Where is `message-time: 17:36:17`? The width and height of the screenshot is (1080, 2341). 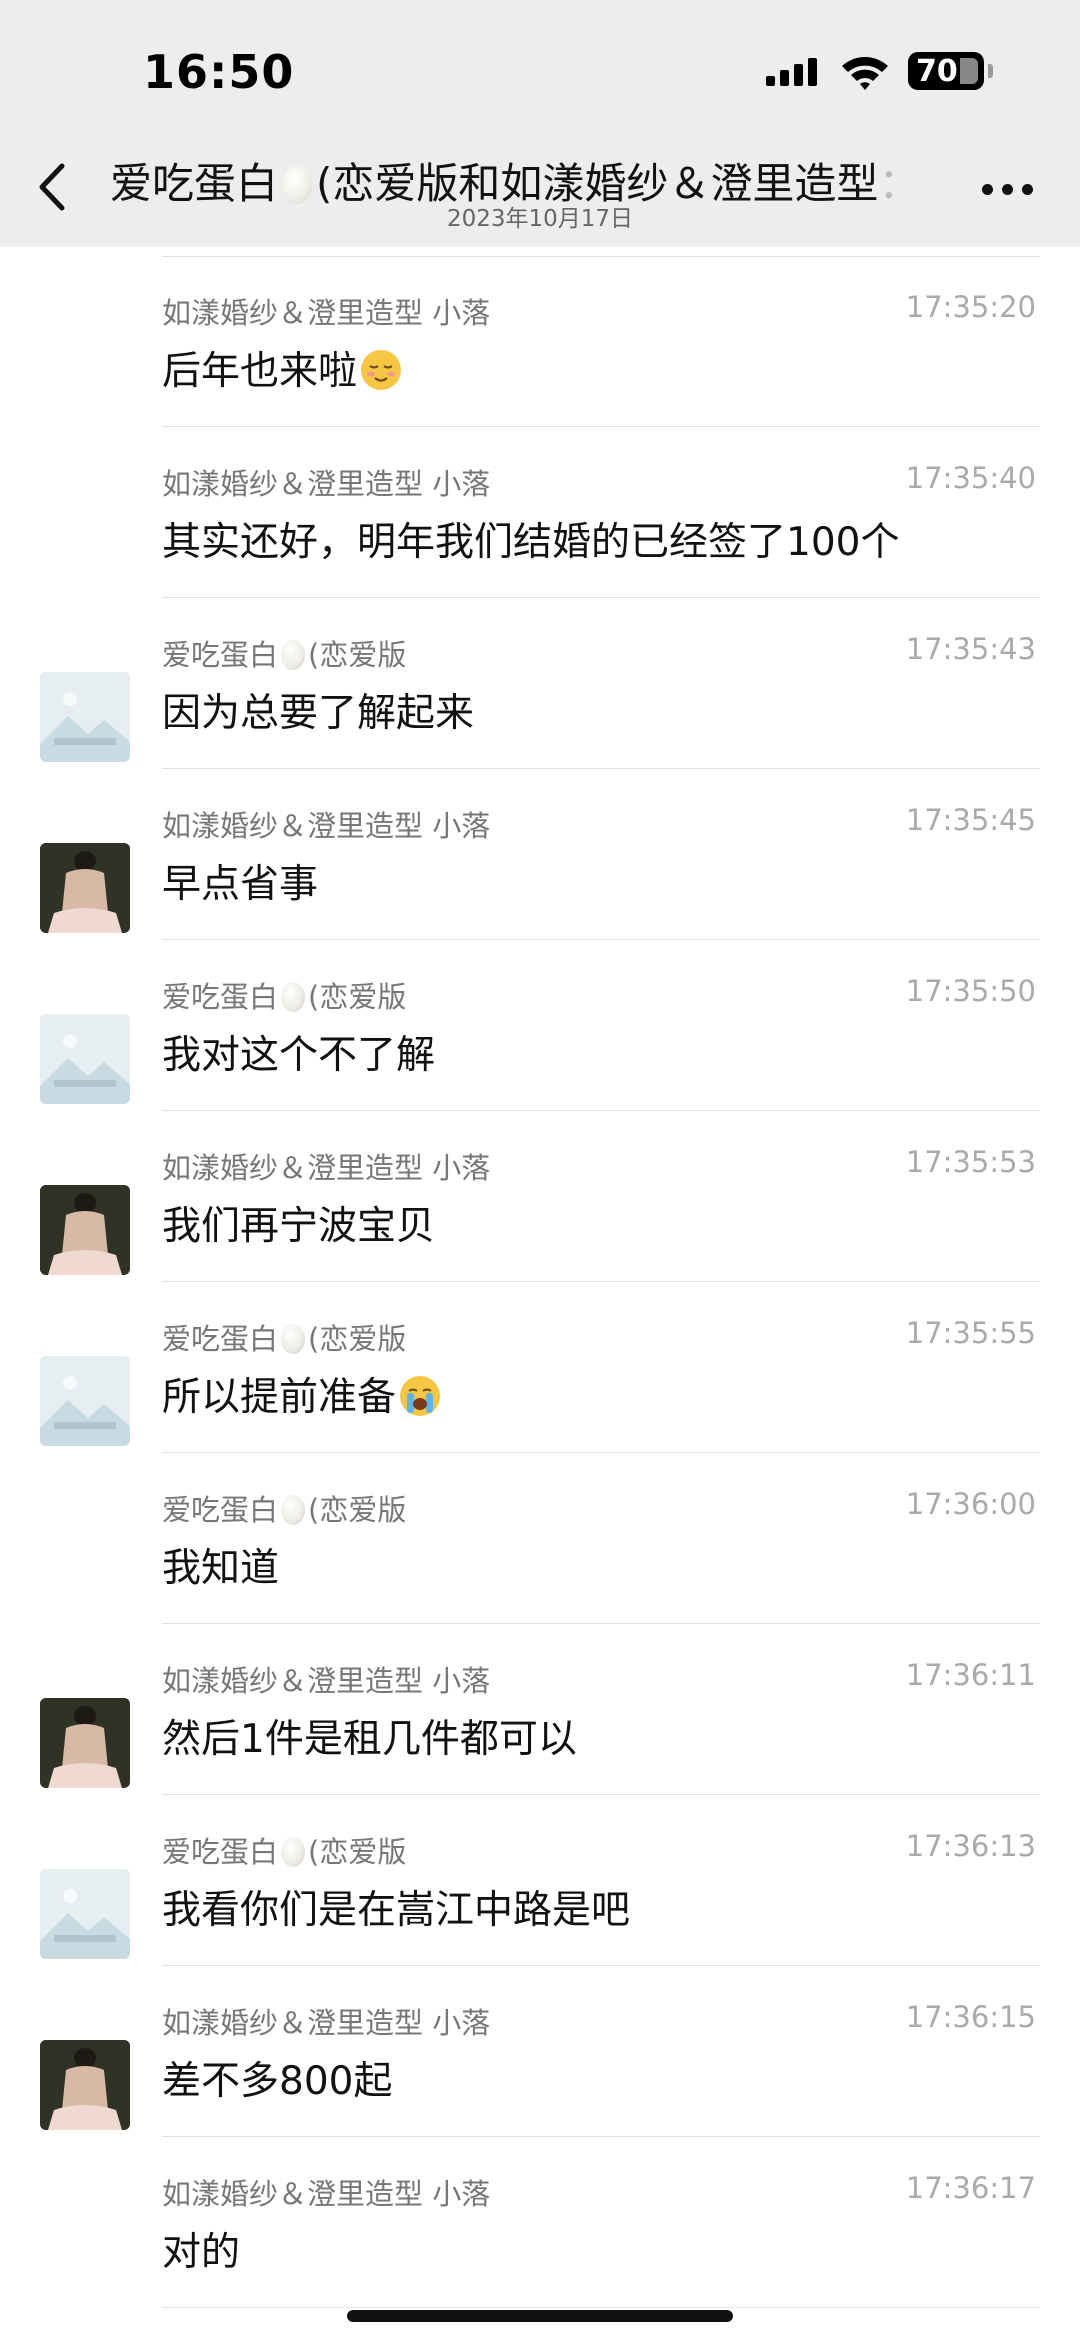
message-time: 17:36:17 is located at coordinates (970, 2188).